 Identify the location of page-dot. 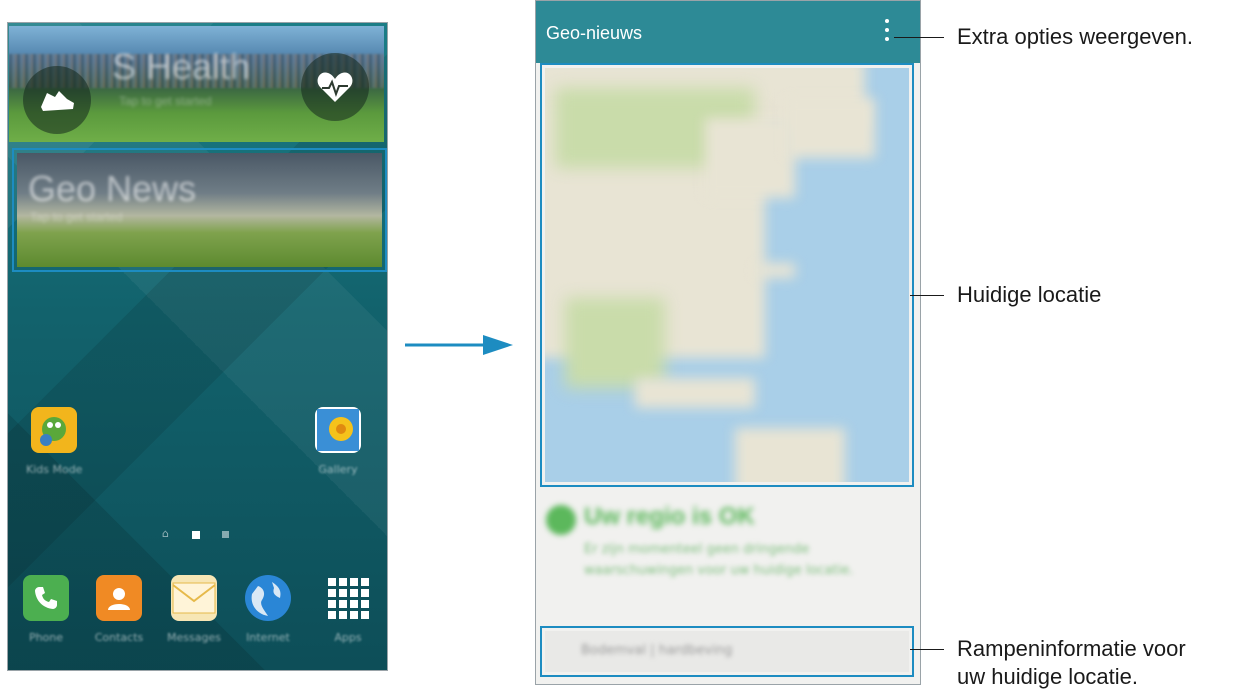
(225, 534).